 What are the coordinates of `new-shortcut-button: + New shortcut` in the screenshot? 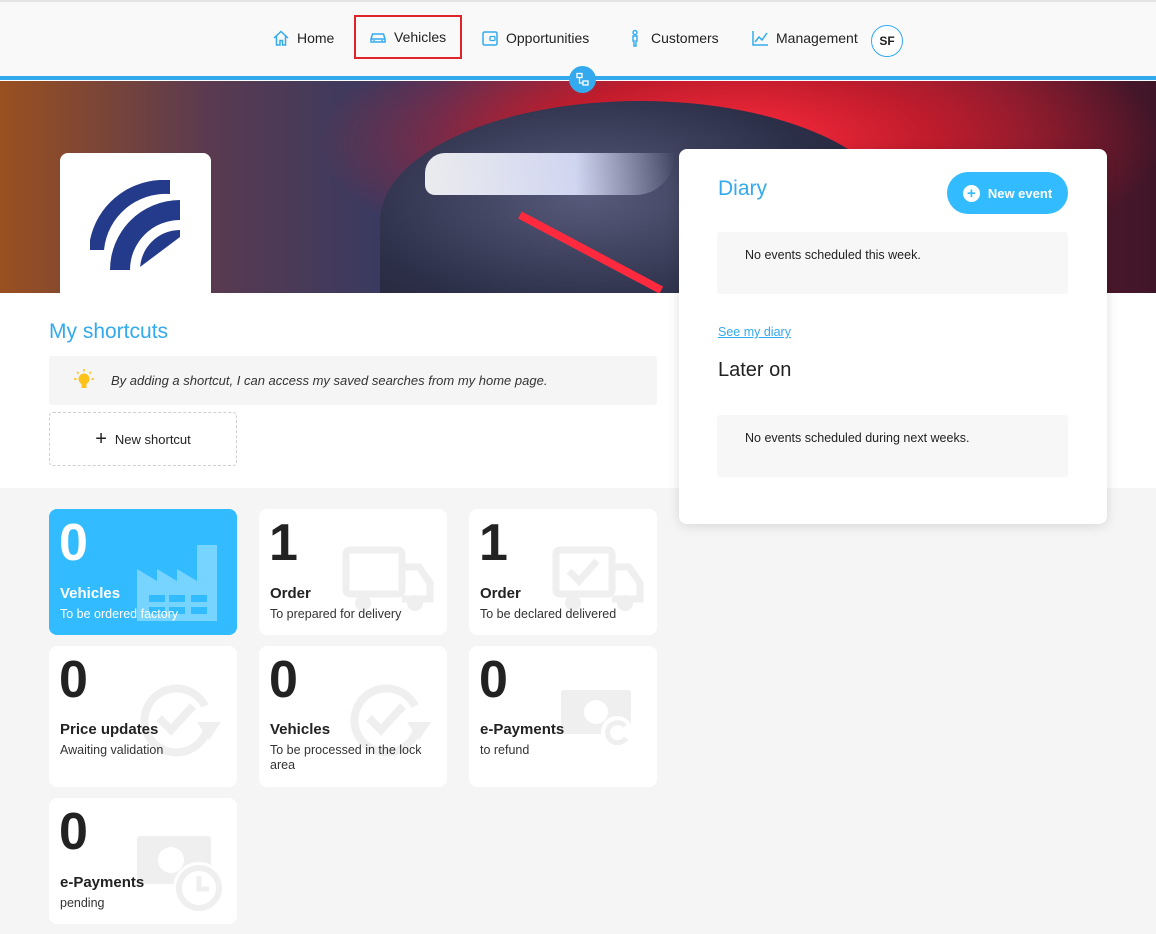 It's located at (143, 439).